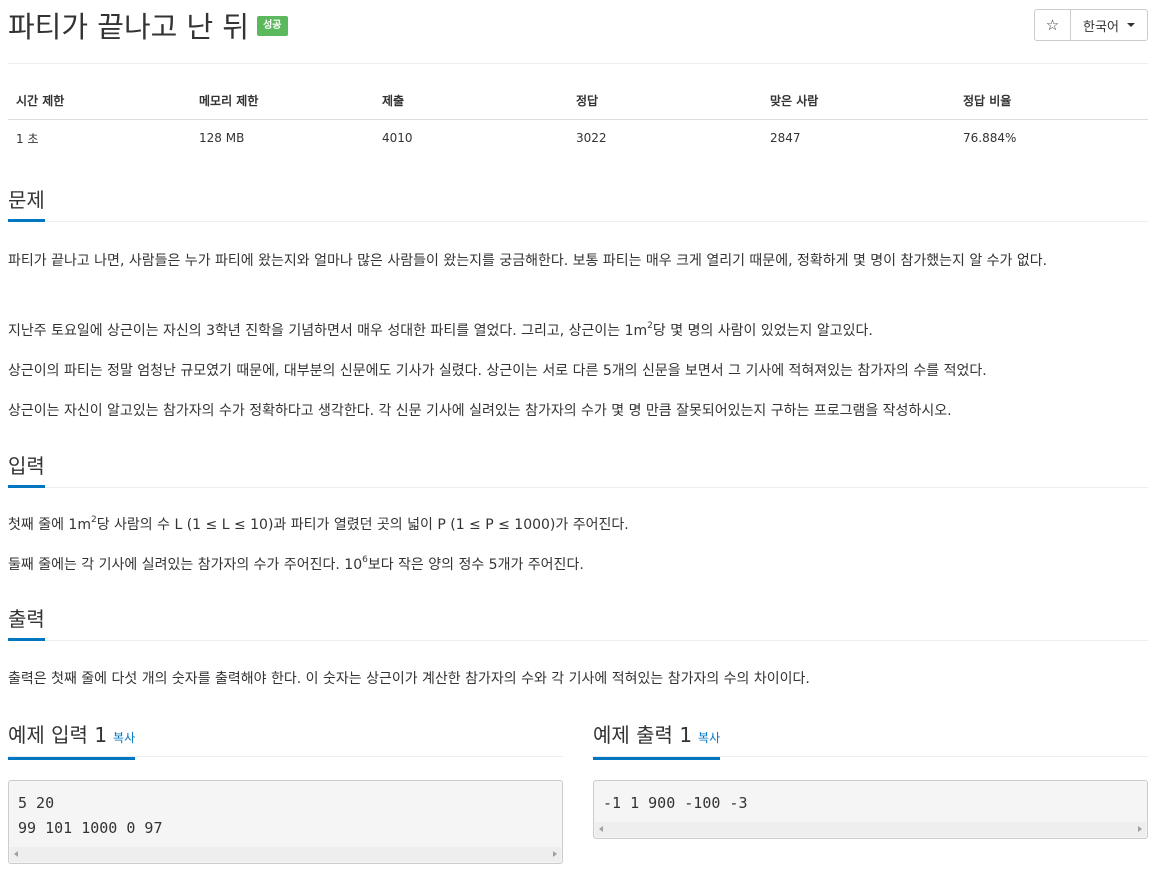 The image size is (1157, 874). What do you see at coordinates (49, 525) in the screenshot?
I see `input-paragraph-1-text: 첫째 줄에 1m` at bounding box center [49, 525].